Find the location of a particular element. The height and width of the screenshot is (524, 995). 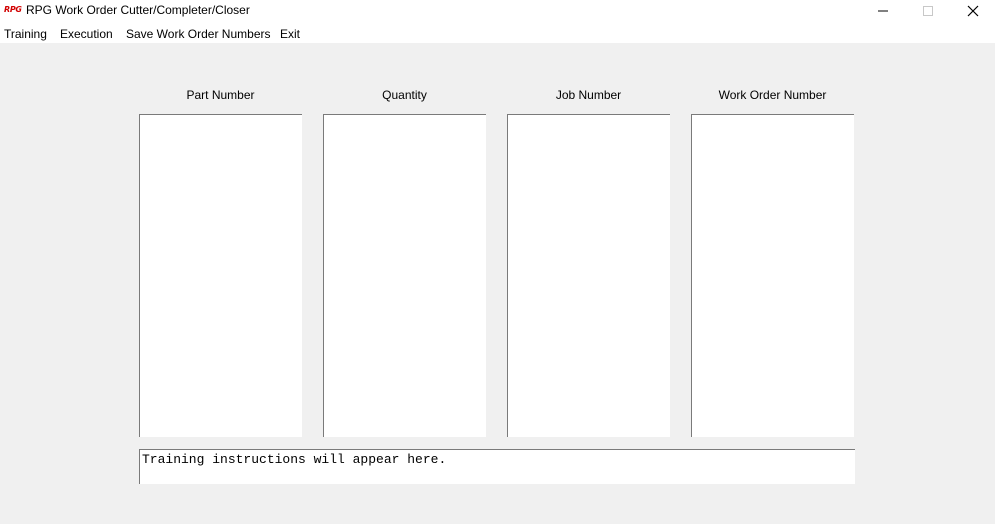

menu-item-save-work-order-numbers: Save Work Order Numbers is located at coordinates (198, 34).